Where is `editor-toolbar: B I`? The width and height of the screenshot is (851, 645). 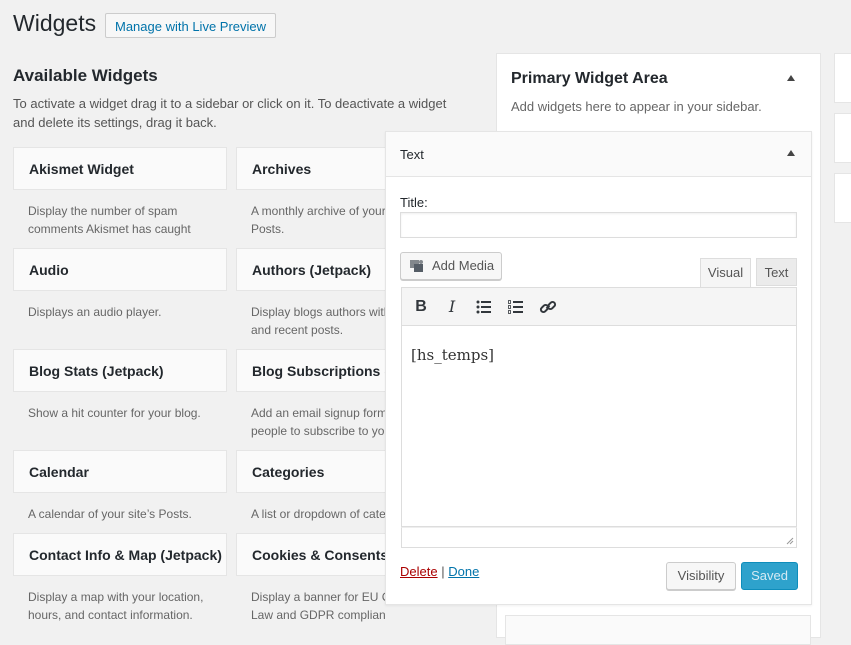
editor-toolbar: B I is located at coordinates (599, 306).